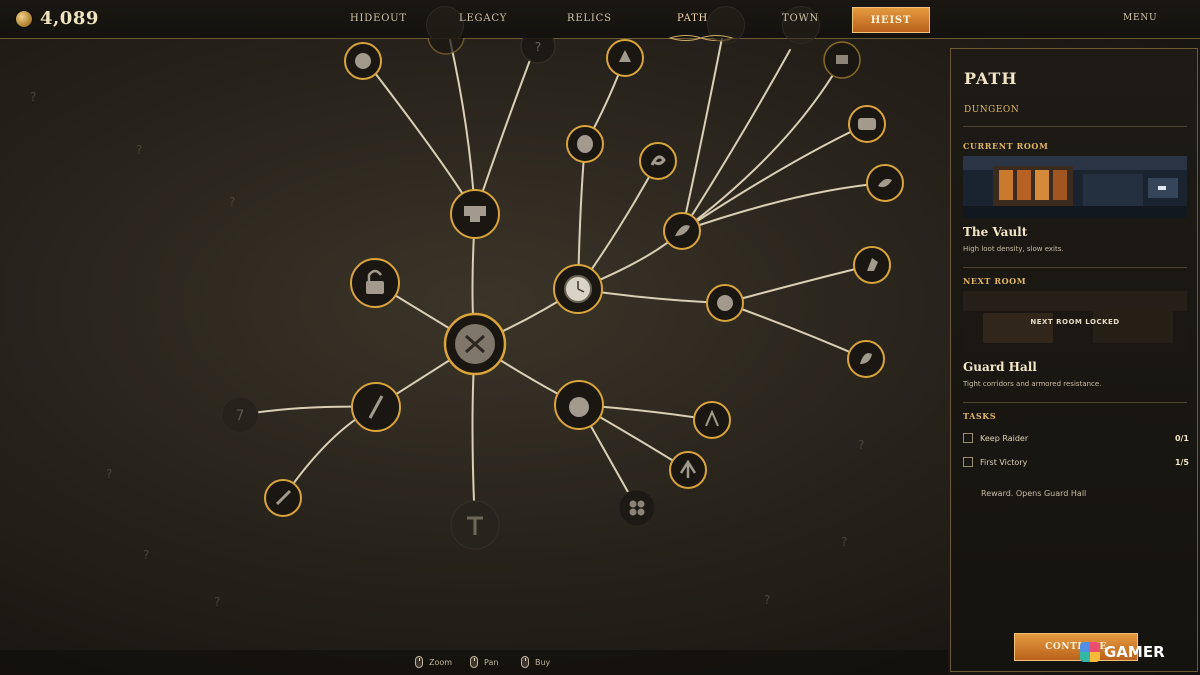 The image size is (1200, 675). I want to click on node-campfire, so click(712, 420).